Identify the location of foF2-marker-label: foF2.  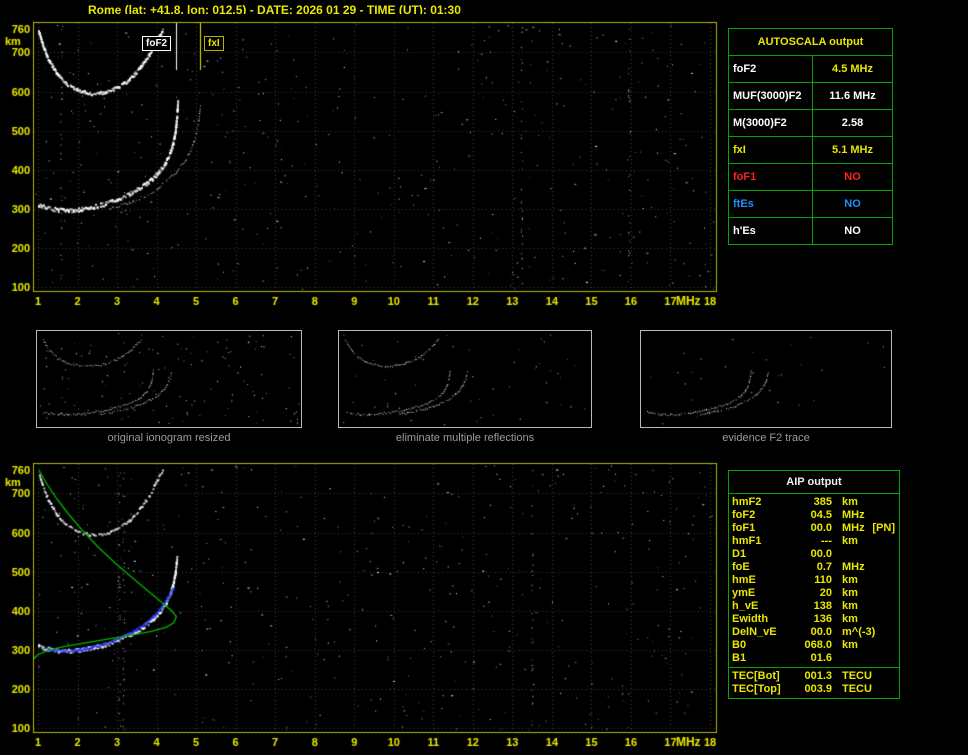
(157, 43).